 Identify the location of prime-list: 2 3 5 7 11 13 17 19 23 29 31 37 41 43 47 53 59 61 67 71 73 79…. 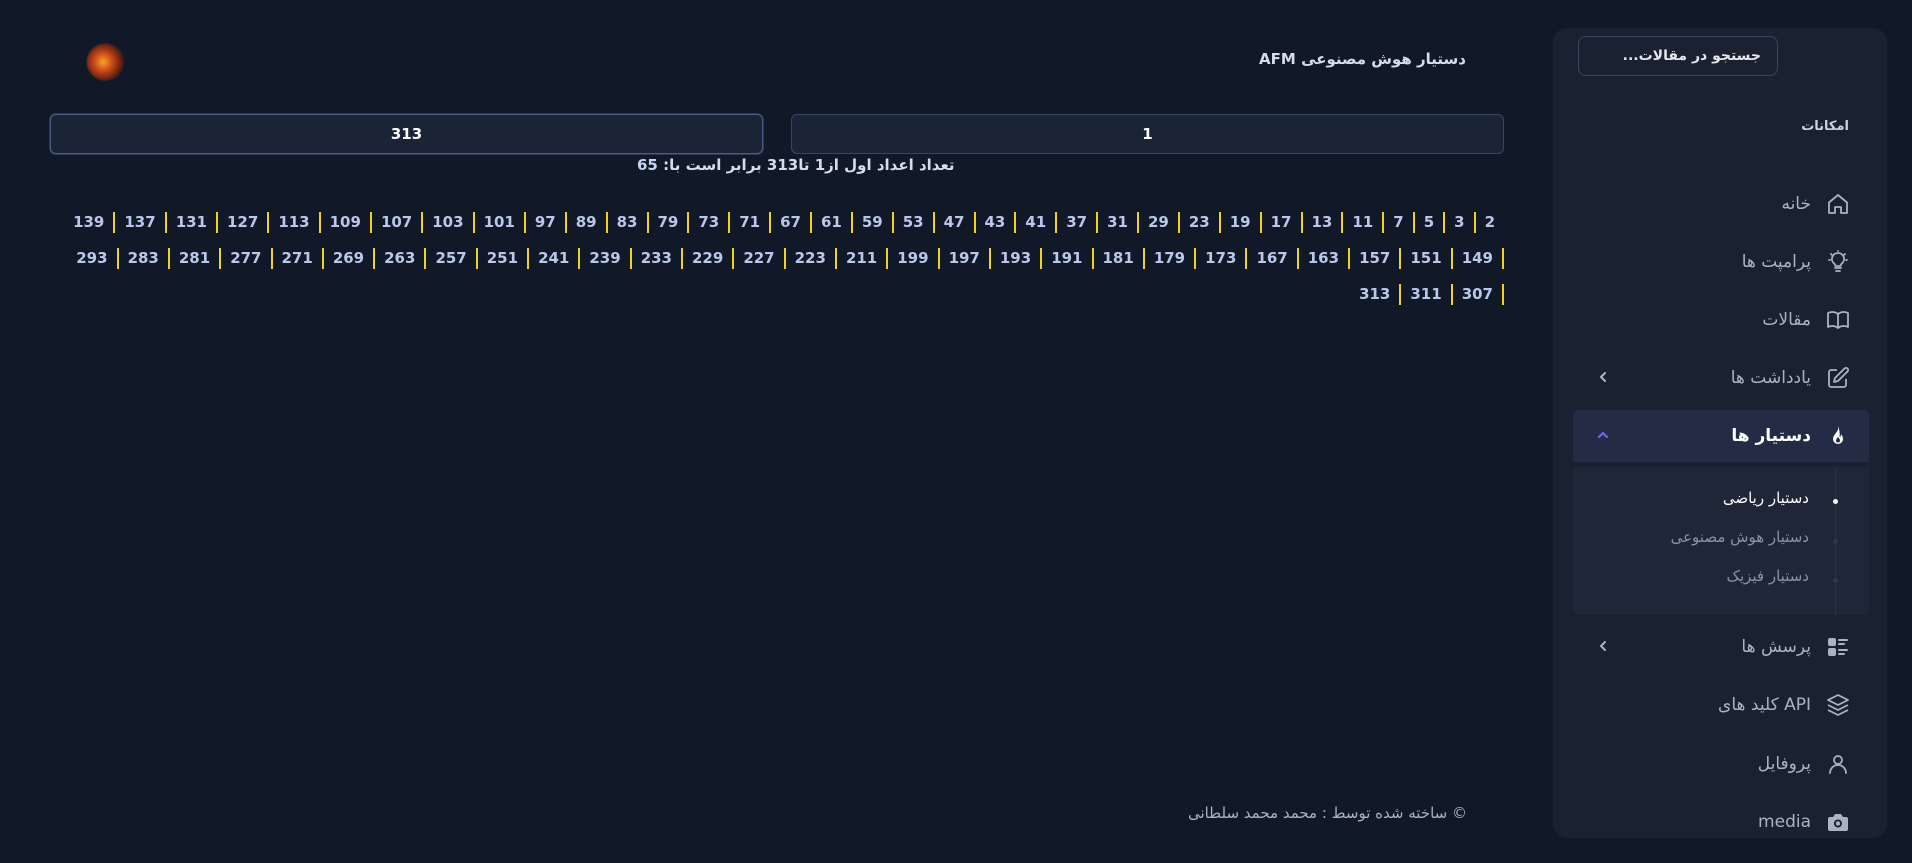
(776, 258).